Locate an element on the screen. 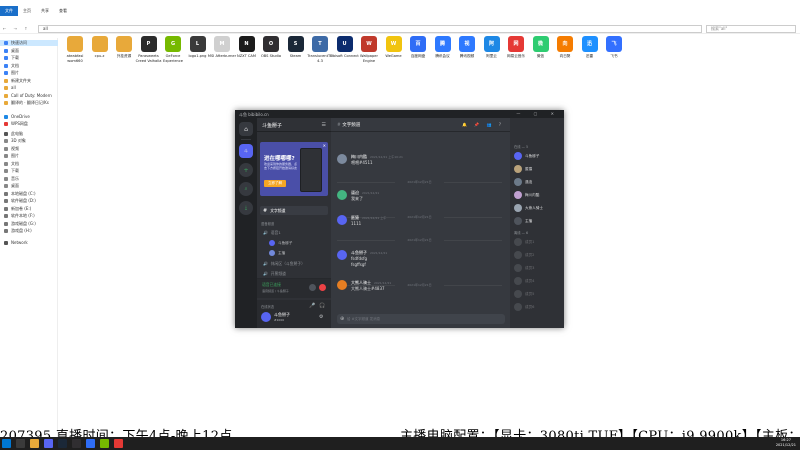  gear-icon: ⚙ is located at coordinates (321, 317).